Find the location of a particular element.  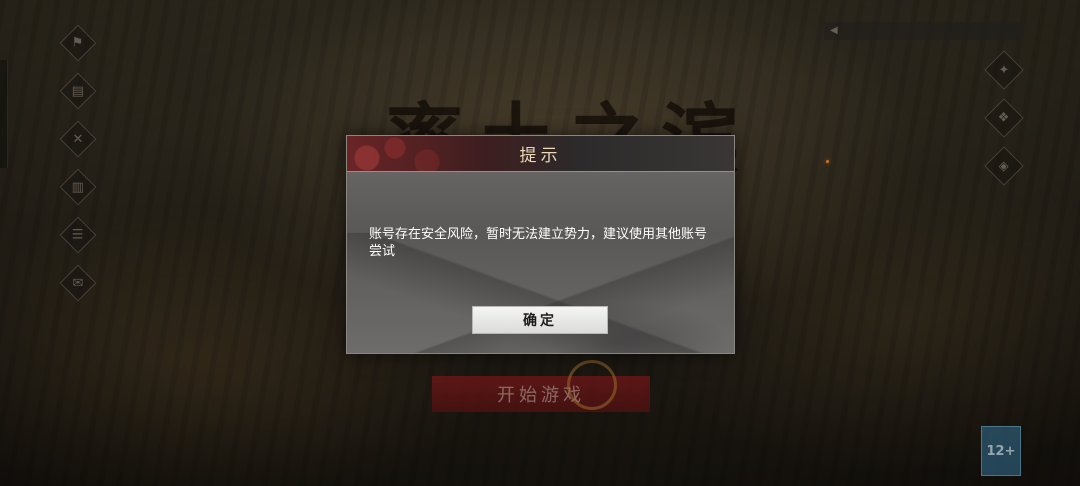

confirm-button: 确定 is located at coordinates (540, 320).